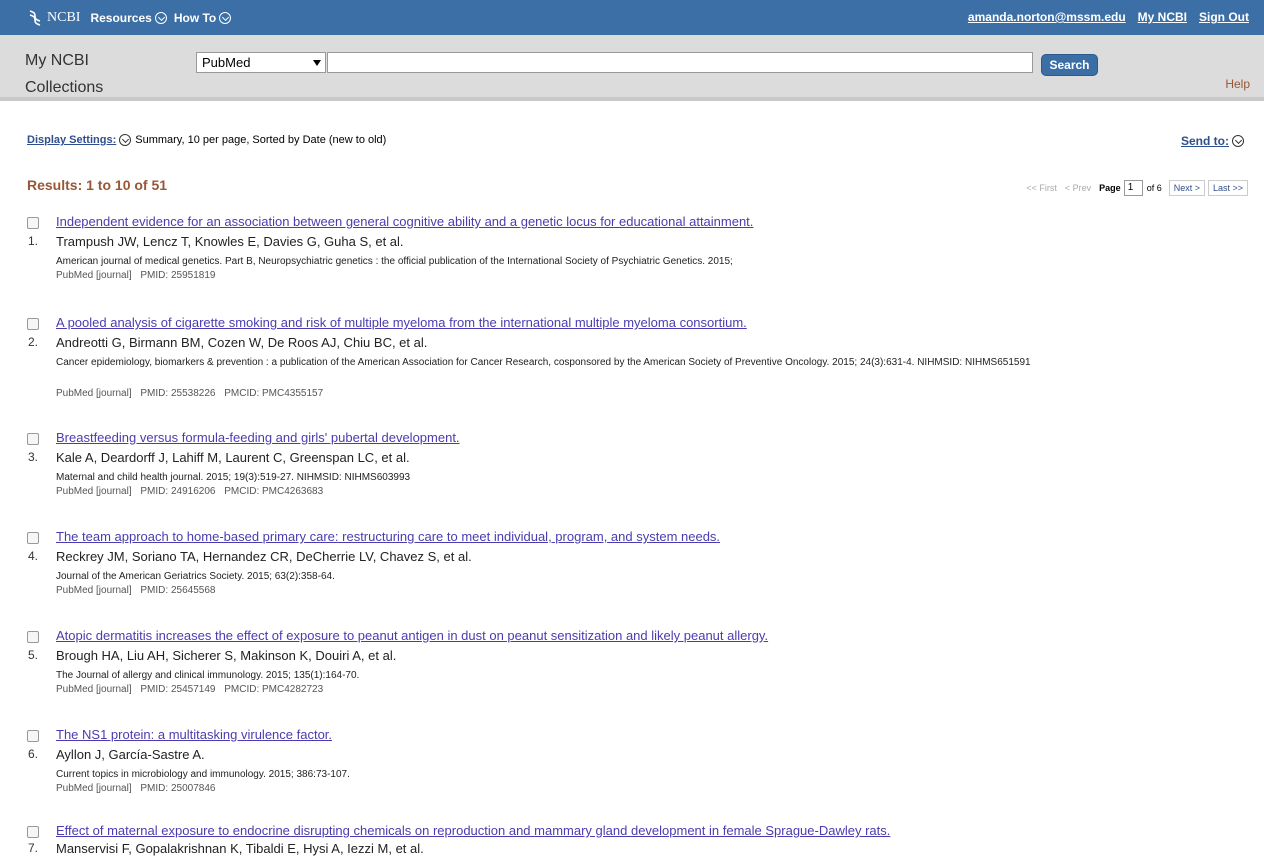 This screenshot has height=863, width=1264. Describe the element at coordinates (1205, 141) in the screenshot. I see `send-to-link: Send to:` at that location.